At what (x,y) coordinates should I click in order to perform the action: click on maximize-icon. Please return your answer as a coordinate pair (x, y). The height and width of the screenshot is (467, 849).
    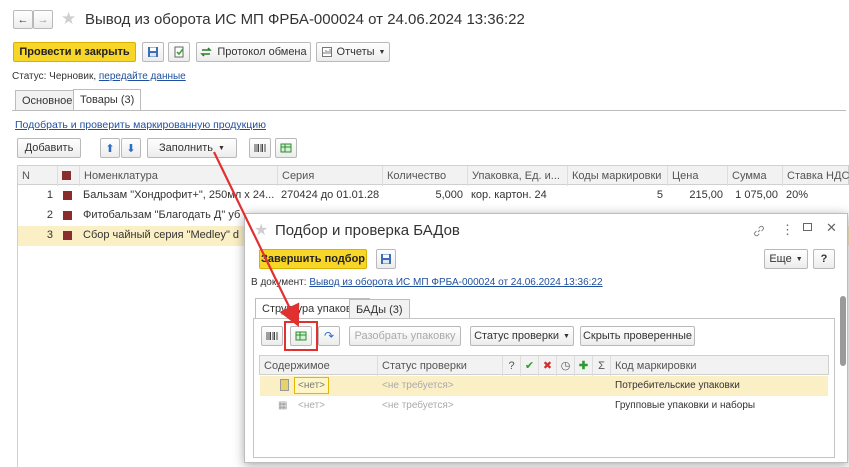
    Looking at the image, I should click on (807, 227).